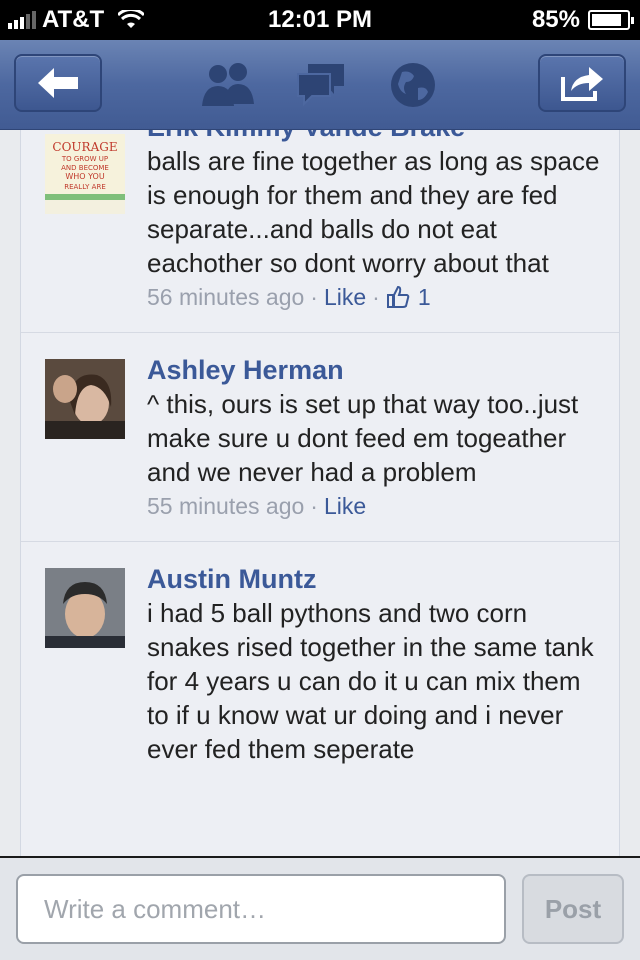  I want to click on back-arrow-icon, so click(58, 83).